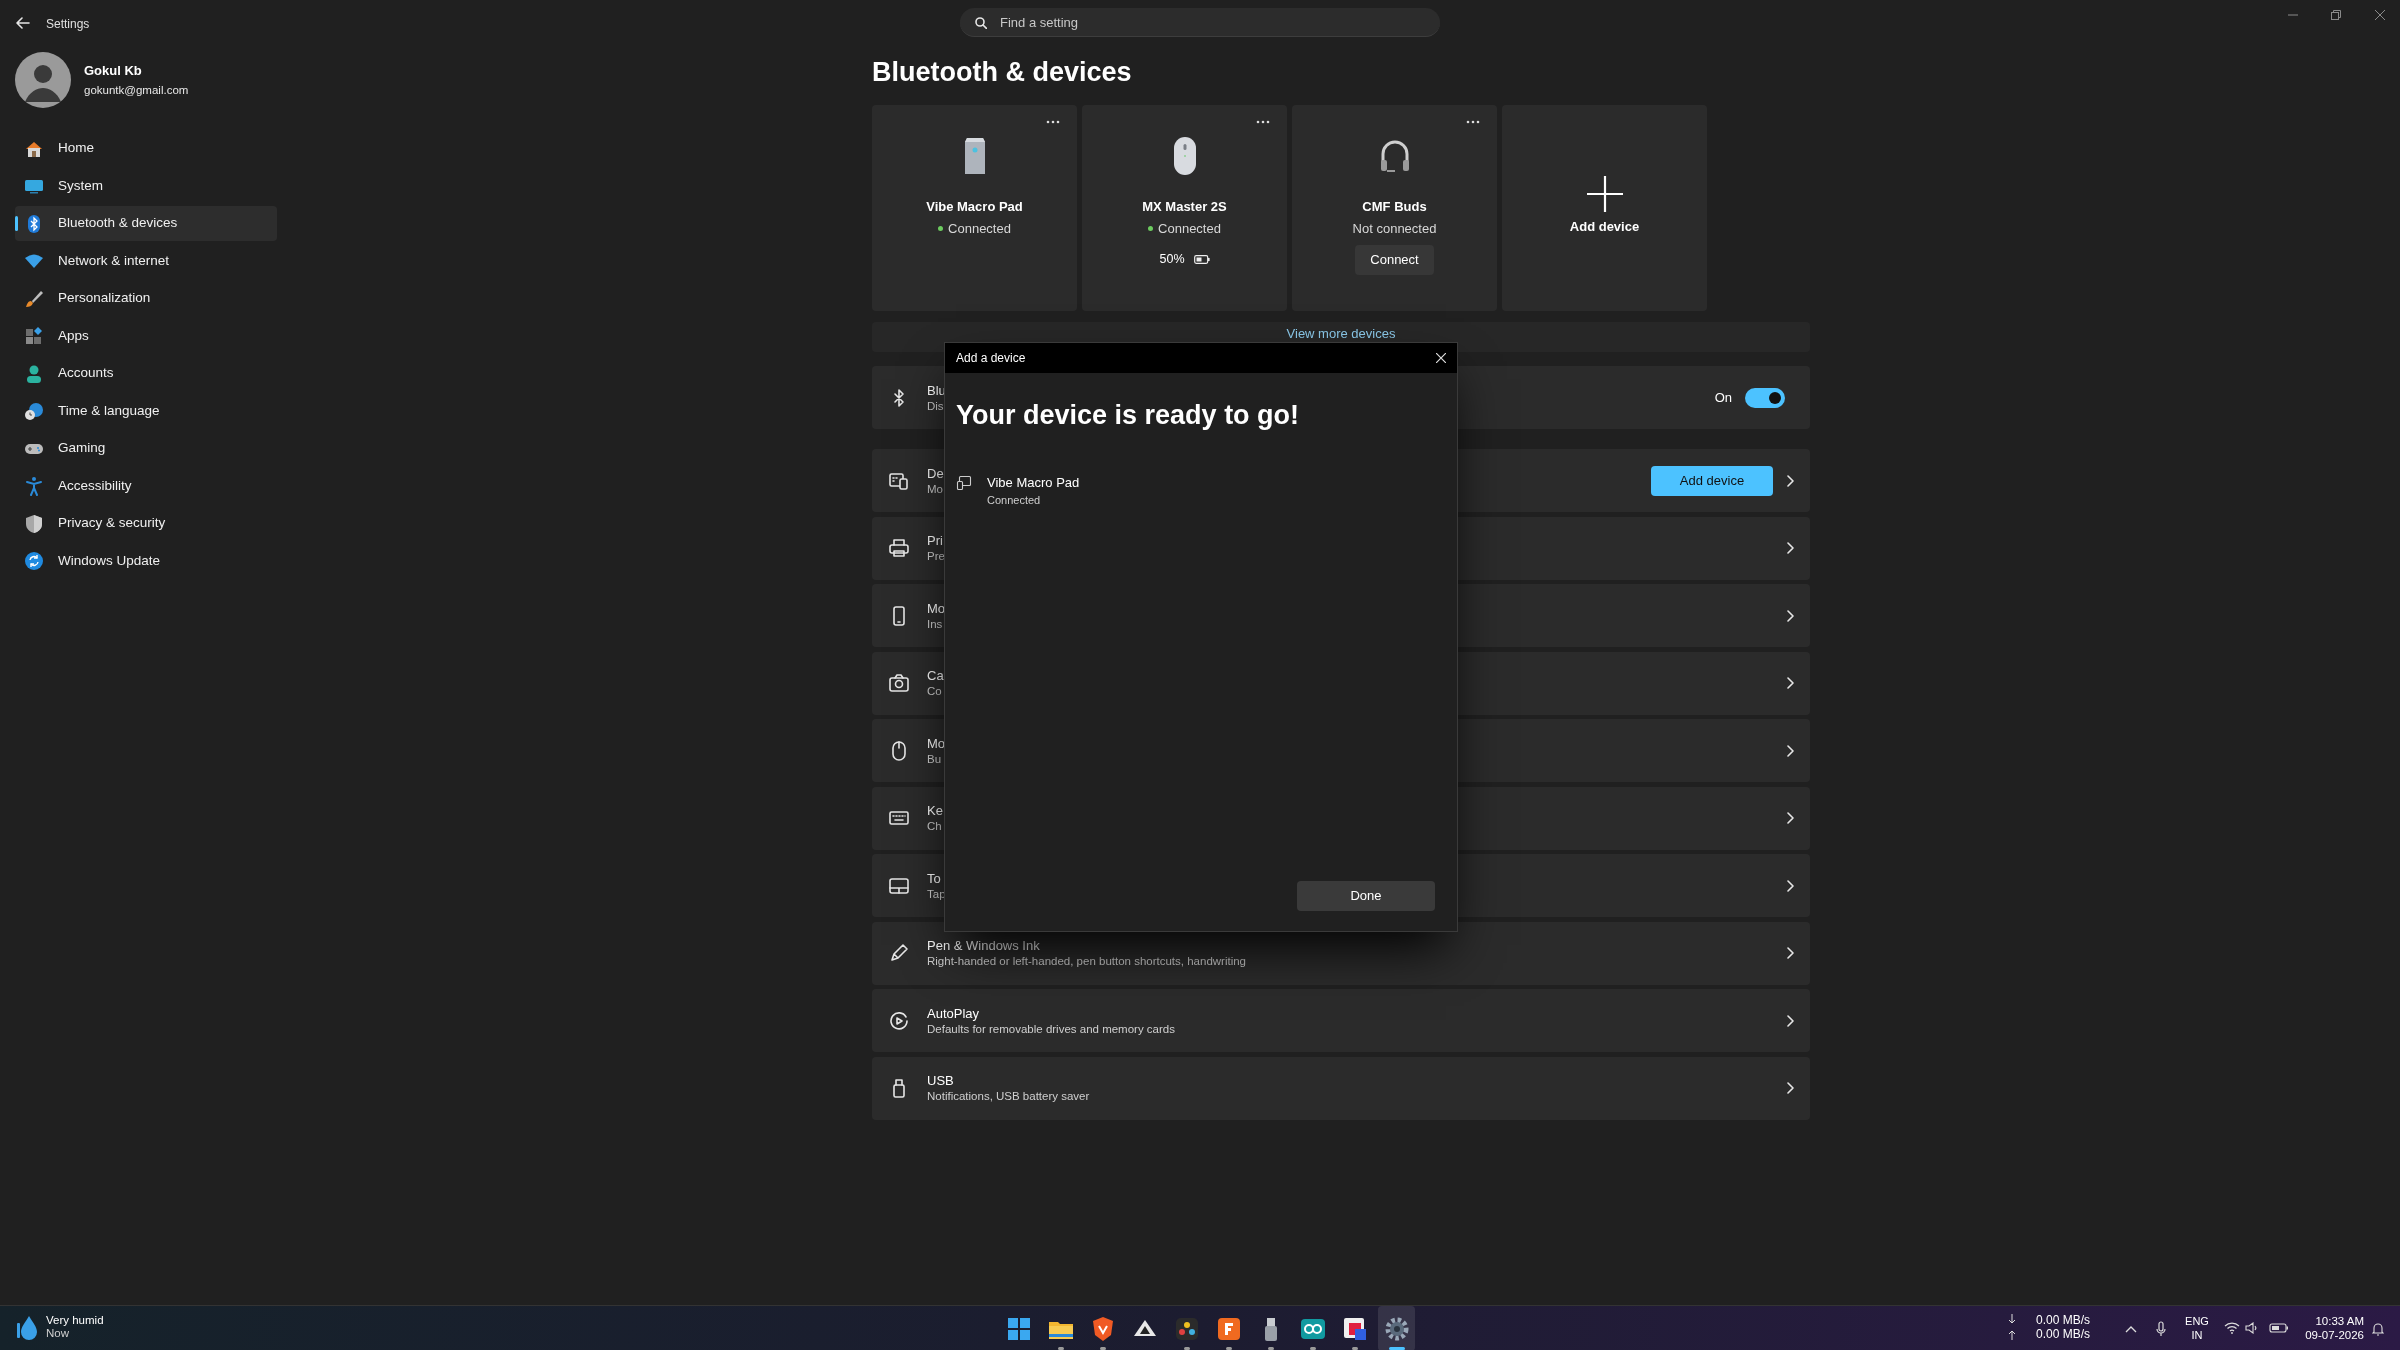 Image resolution: width=2400 pixels, height=1350 pixels. What do you see at coordinates (991, 358) in the screenshot?
I see `dialog-title: Add a device` at bounding box center [991, 358].